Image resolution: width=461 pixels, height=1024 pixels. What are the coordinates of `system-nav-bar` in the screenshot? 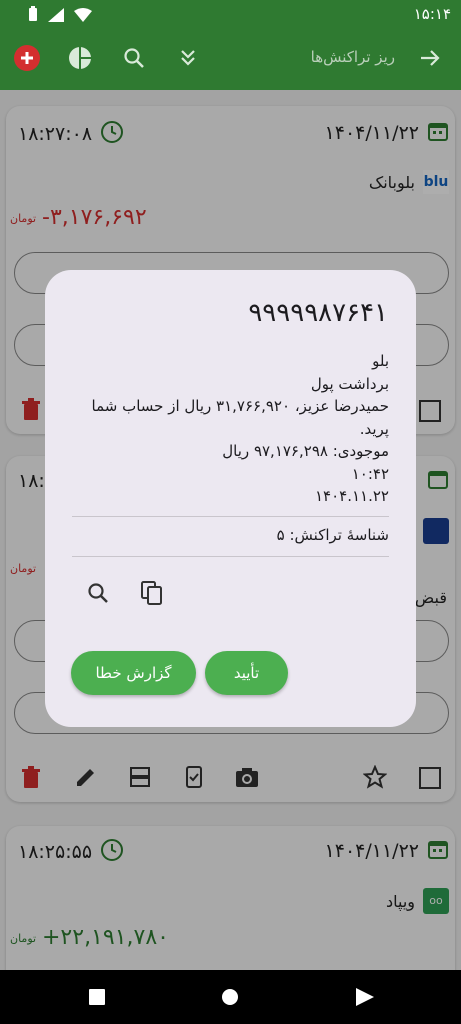 It's located at (230, 997).